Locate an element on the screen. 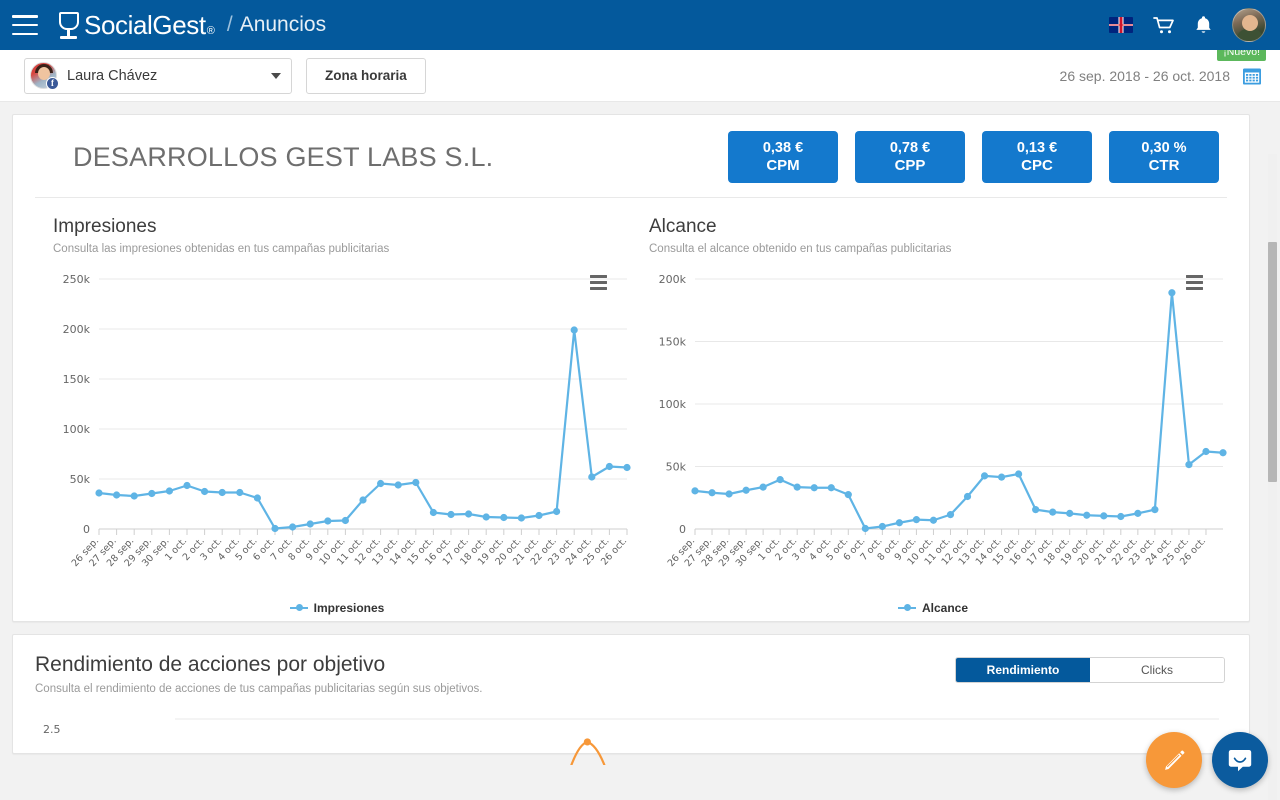  kpi-ctr: 0,30 % CTR is located at coordinates (1164, 157).